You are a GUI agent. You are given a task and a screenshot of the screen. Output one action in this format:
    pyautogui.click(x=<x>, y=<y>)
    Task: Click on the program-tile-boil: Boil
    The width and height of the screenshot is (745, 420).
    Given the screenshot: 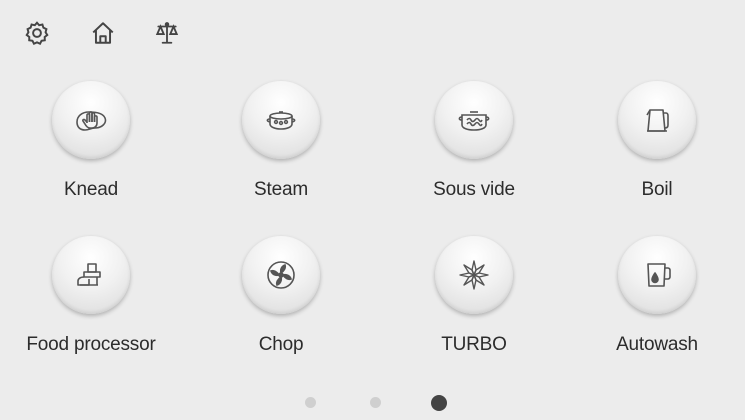 What is the action you would take?
    pyautogui.click(x=657, y=141)
    